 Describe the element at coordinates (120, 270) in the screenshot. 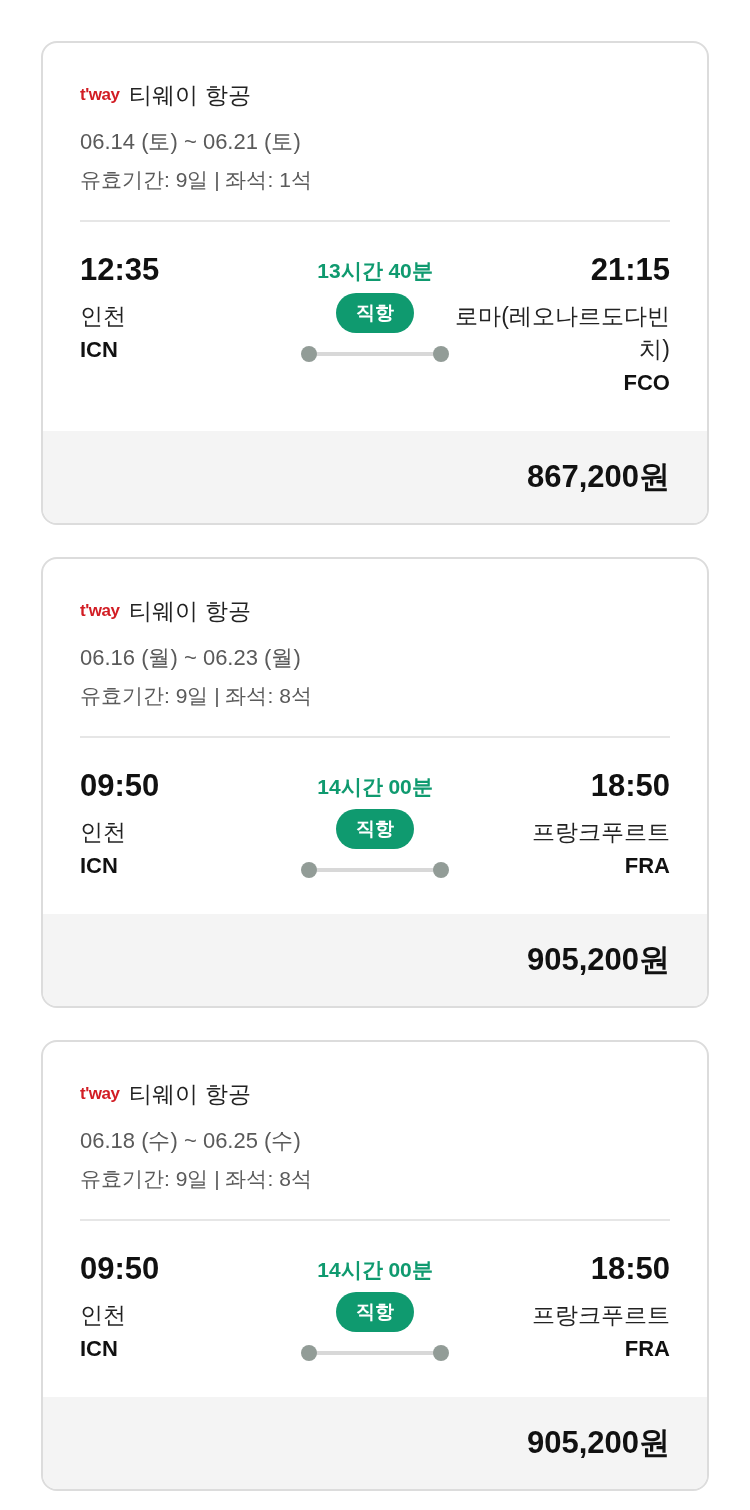

I see `departure-time: 12:35` at that location.